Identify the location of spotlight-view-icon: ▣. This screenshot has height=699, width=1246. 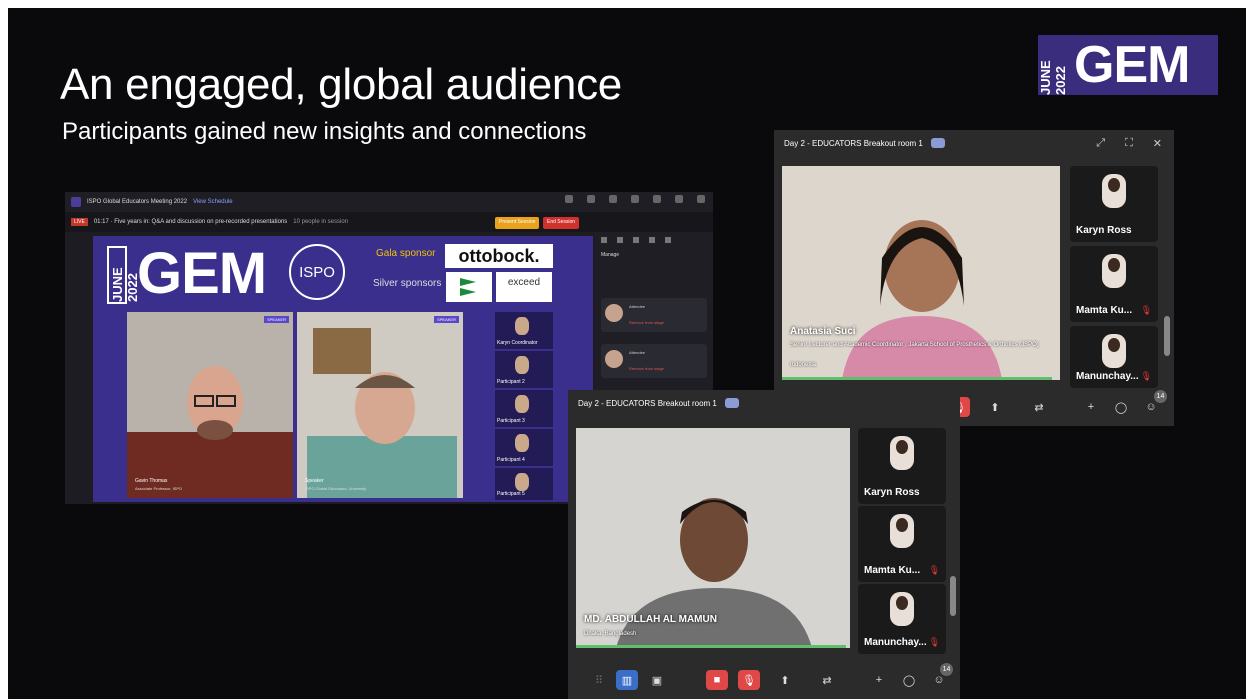
(657, 680).